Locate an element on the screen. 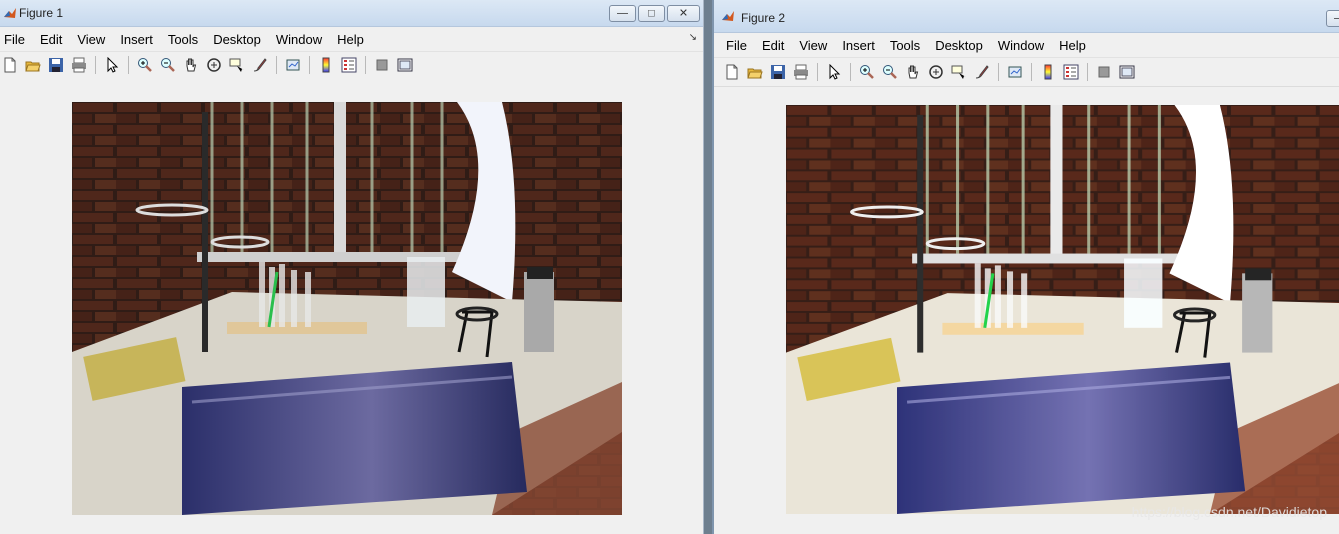  save-icon is located at coordinates (777, 72).